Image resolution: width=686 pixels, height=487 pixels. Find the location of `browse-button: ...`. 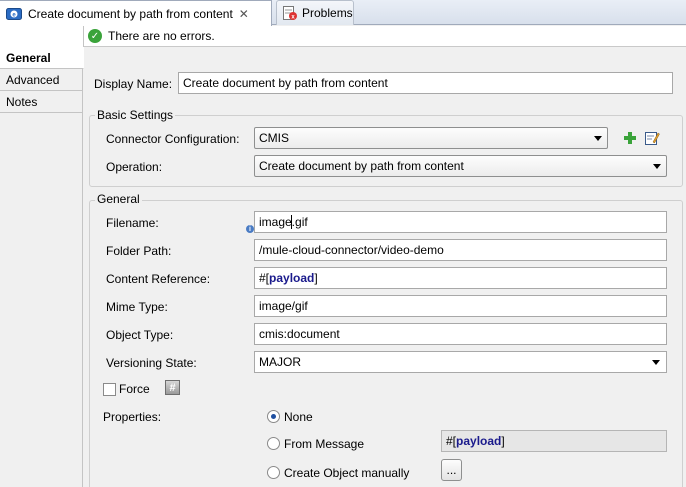

browse-button: ... is located at coordinates (451, 470).